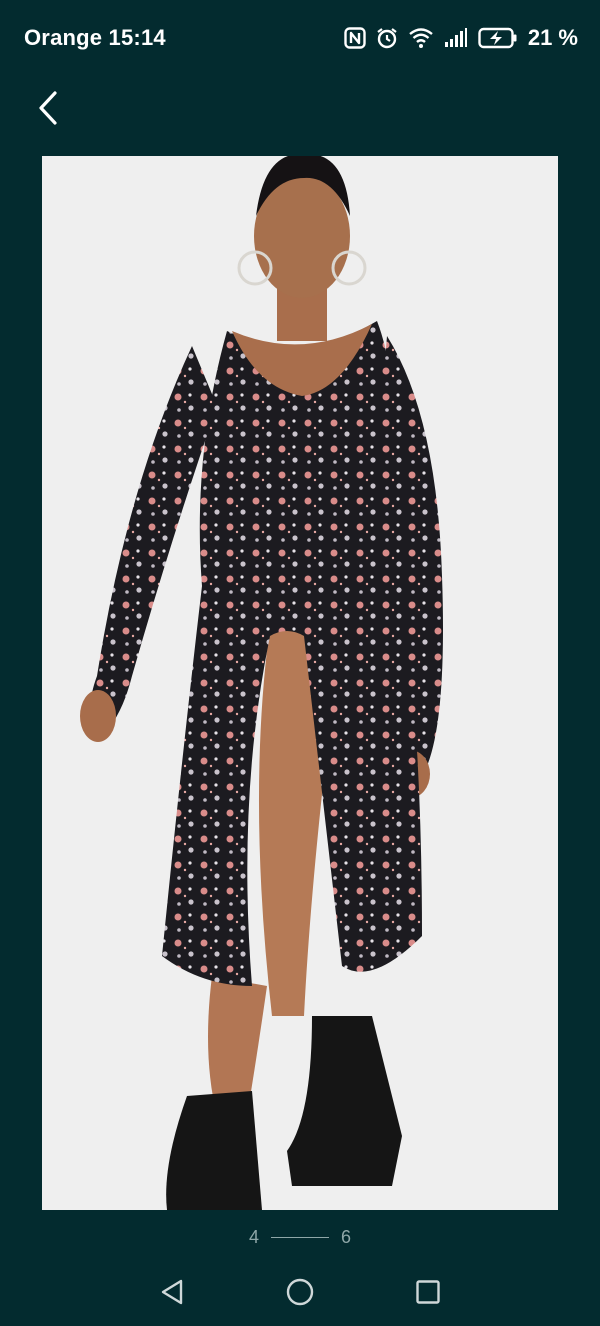 The width and height of the screenshot is (600, 1326). Describe the element at coordinates (63, 37) in the screenshot. I see `carrier-name: Orange` at that location.